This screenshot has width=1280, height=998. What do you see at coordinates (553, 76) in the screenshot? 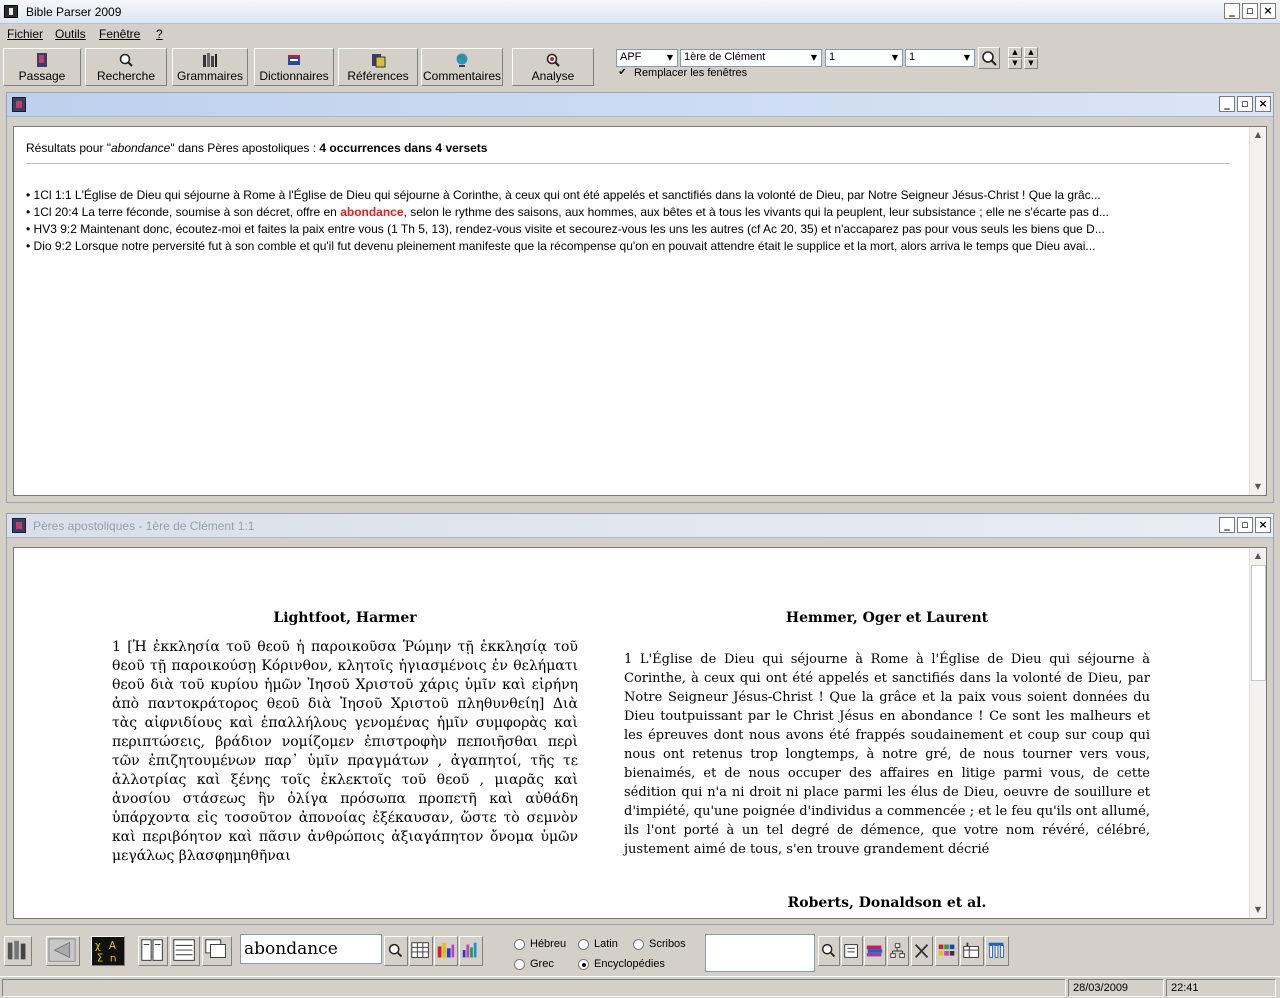
I see `analyse-label: Analyse` at bounding box center [553, 76].